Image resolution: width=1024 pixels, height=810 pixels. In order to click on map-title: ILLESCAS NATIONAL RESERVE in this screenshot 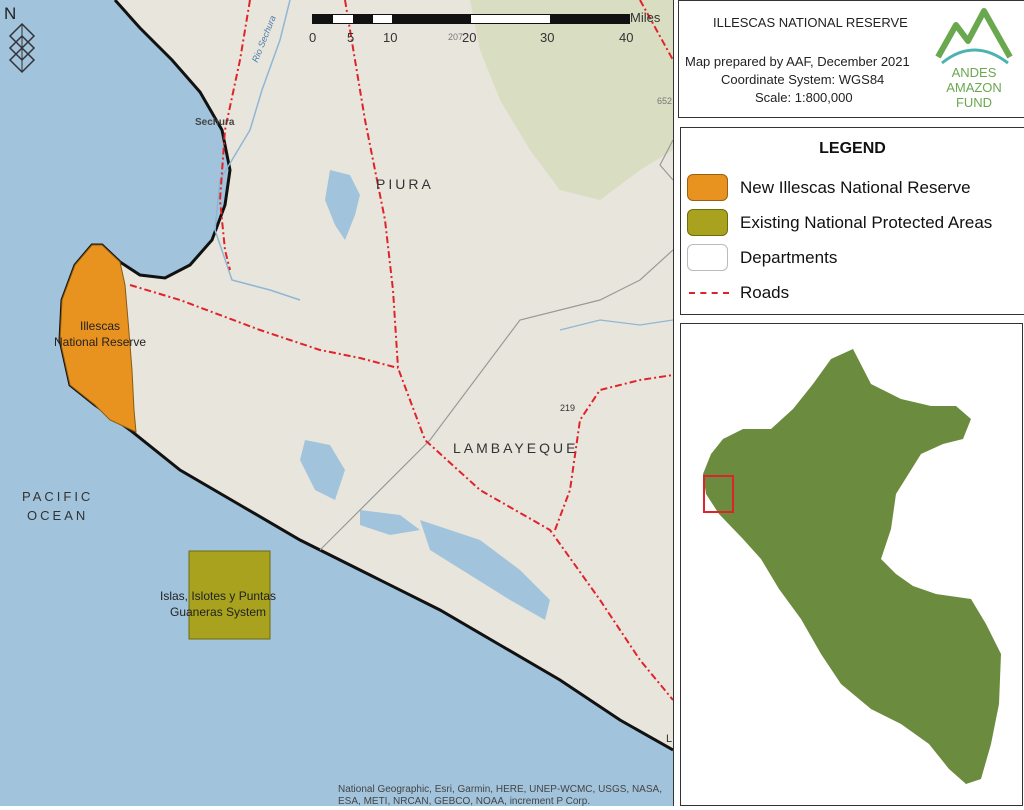, I will do `click(810, 22)`.